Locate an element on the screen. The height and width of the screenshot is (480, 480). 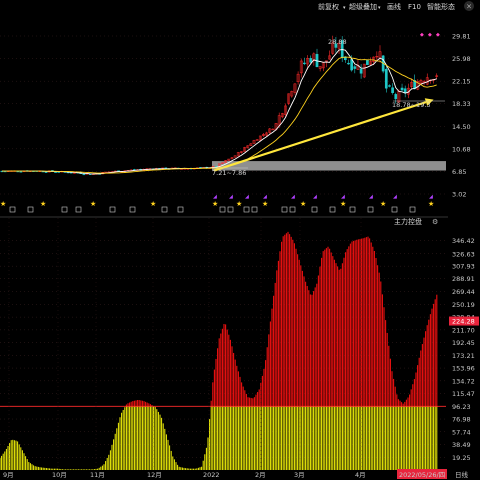
time-axis-label: 10月 is located at coordinates (59, 475).